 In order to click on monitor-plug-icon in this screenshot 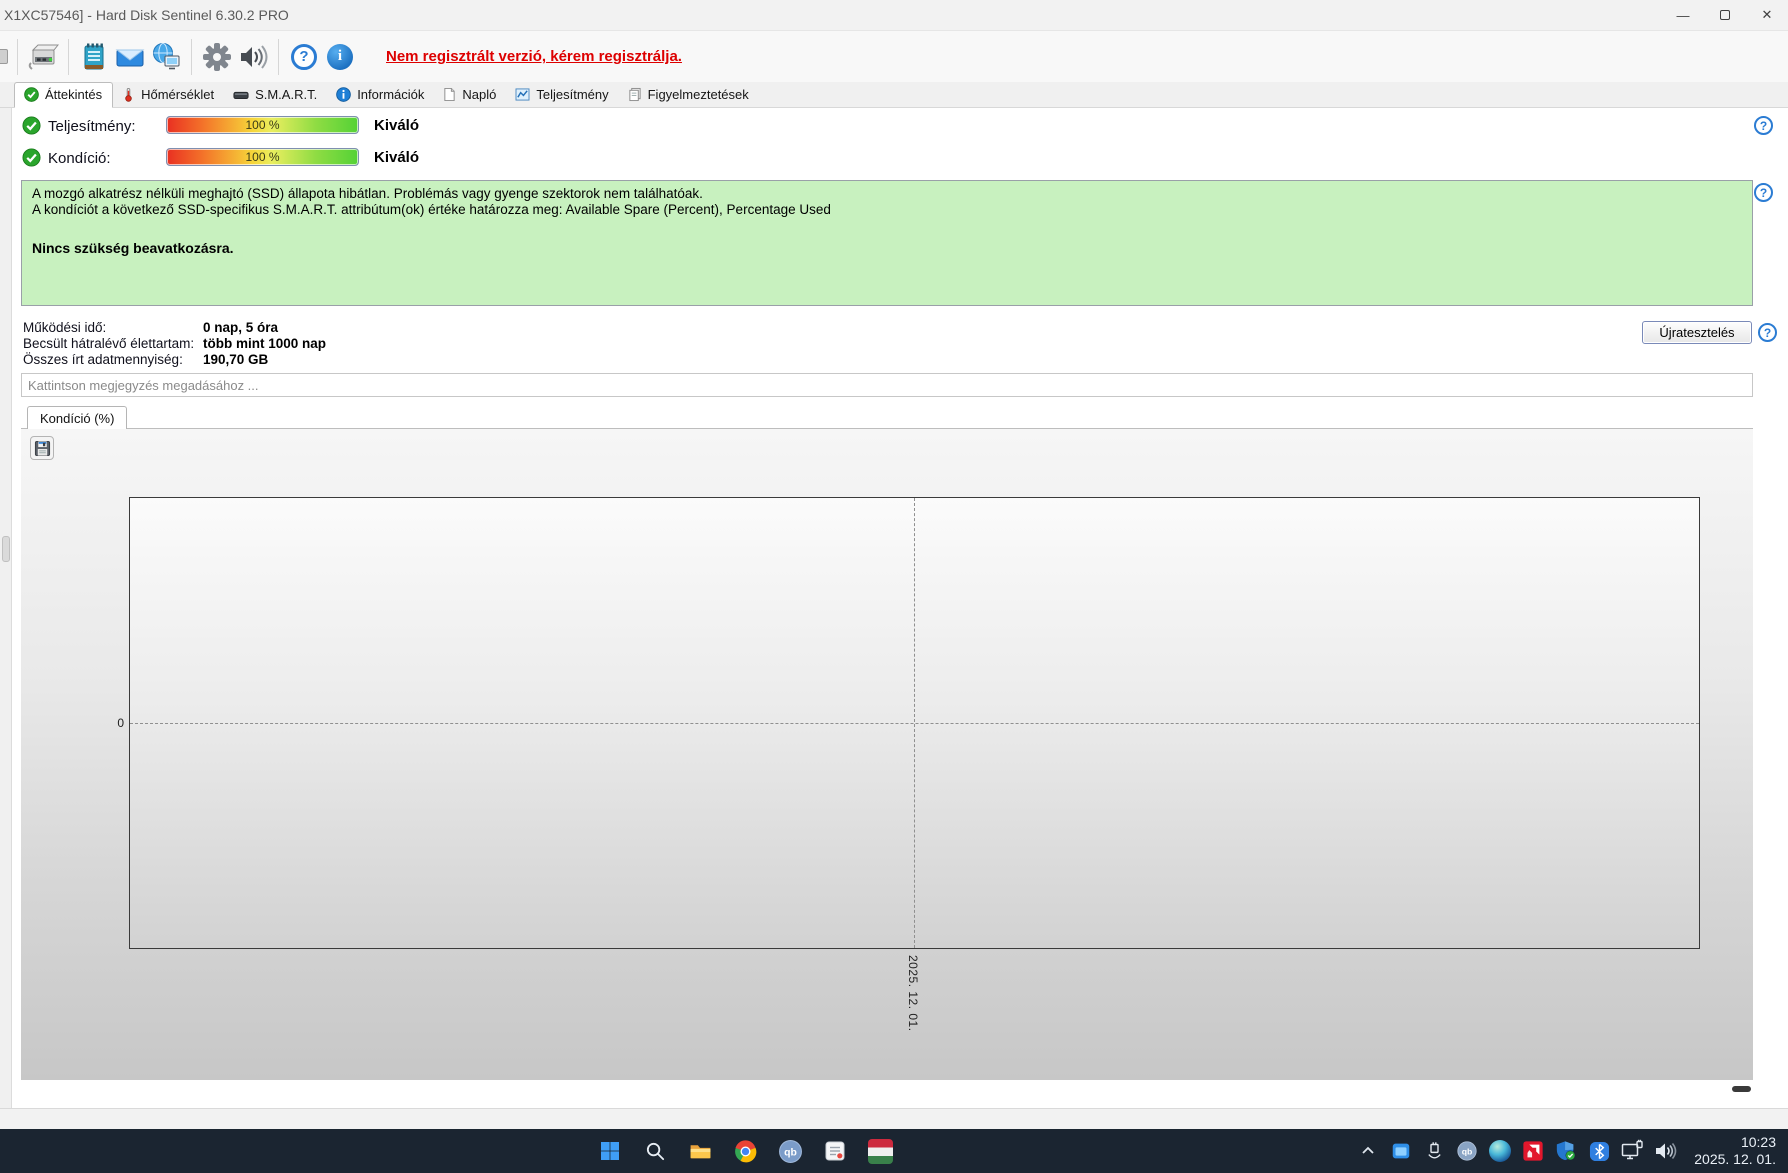, I will do `click(1632, 1149)`.